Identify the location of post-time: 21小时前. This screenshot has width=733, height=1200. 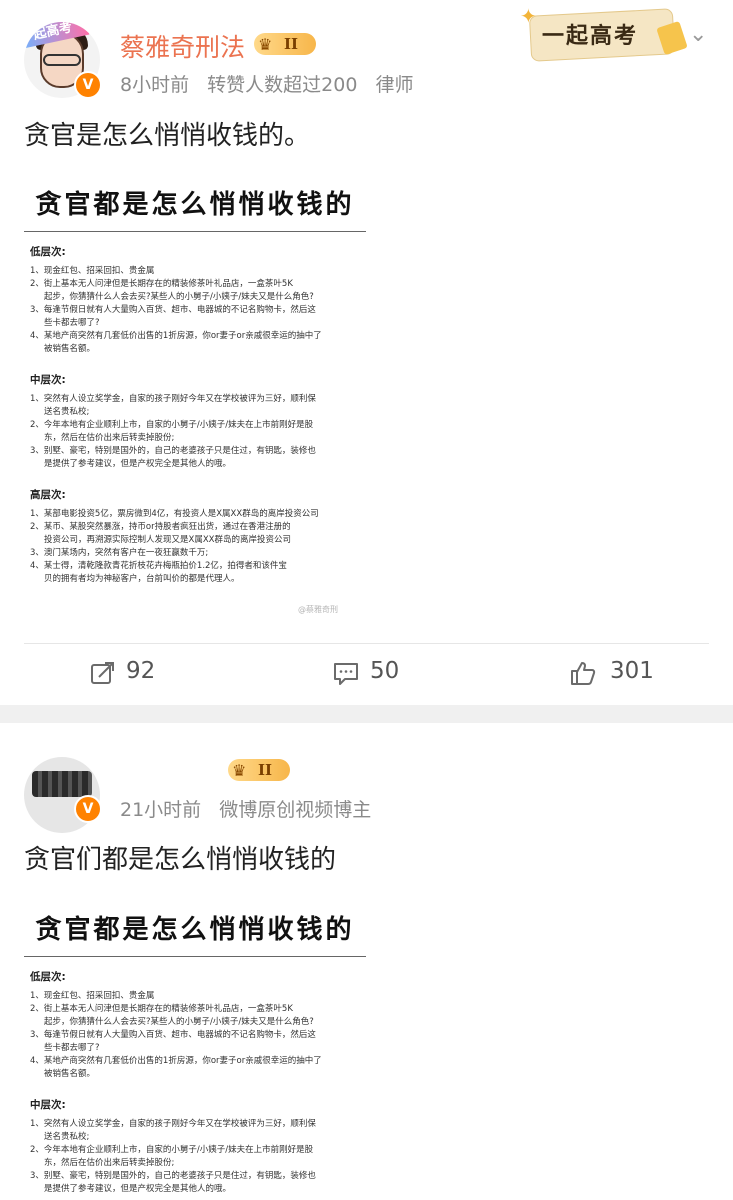
(161, 810).